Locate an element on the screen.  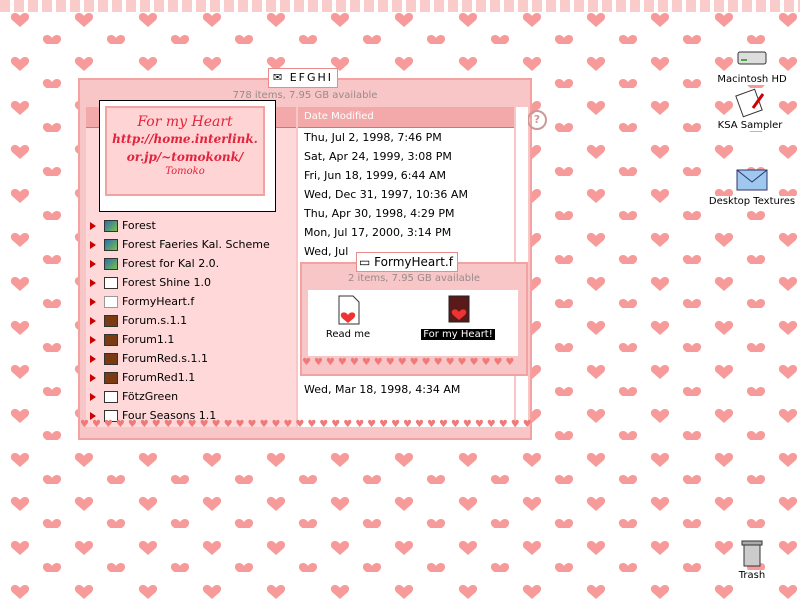
sticky-signature: Tomoko is located at coordinates (185, 171).